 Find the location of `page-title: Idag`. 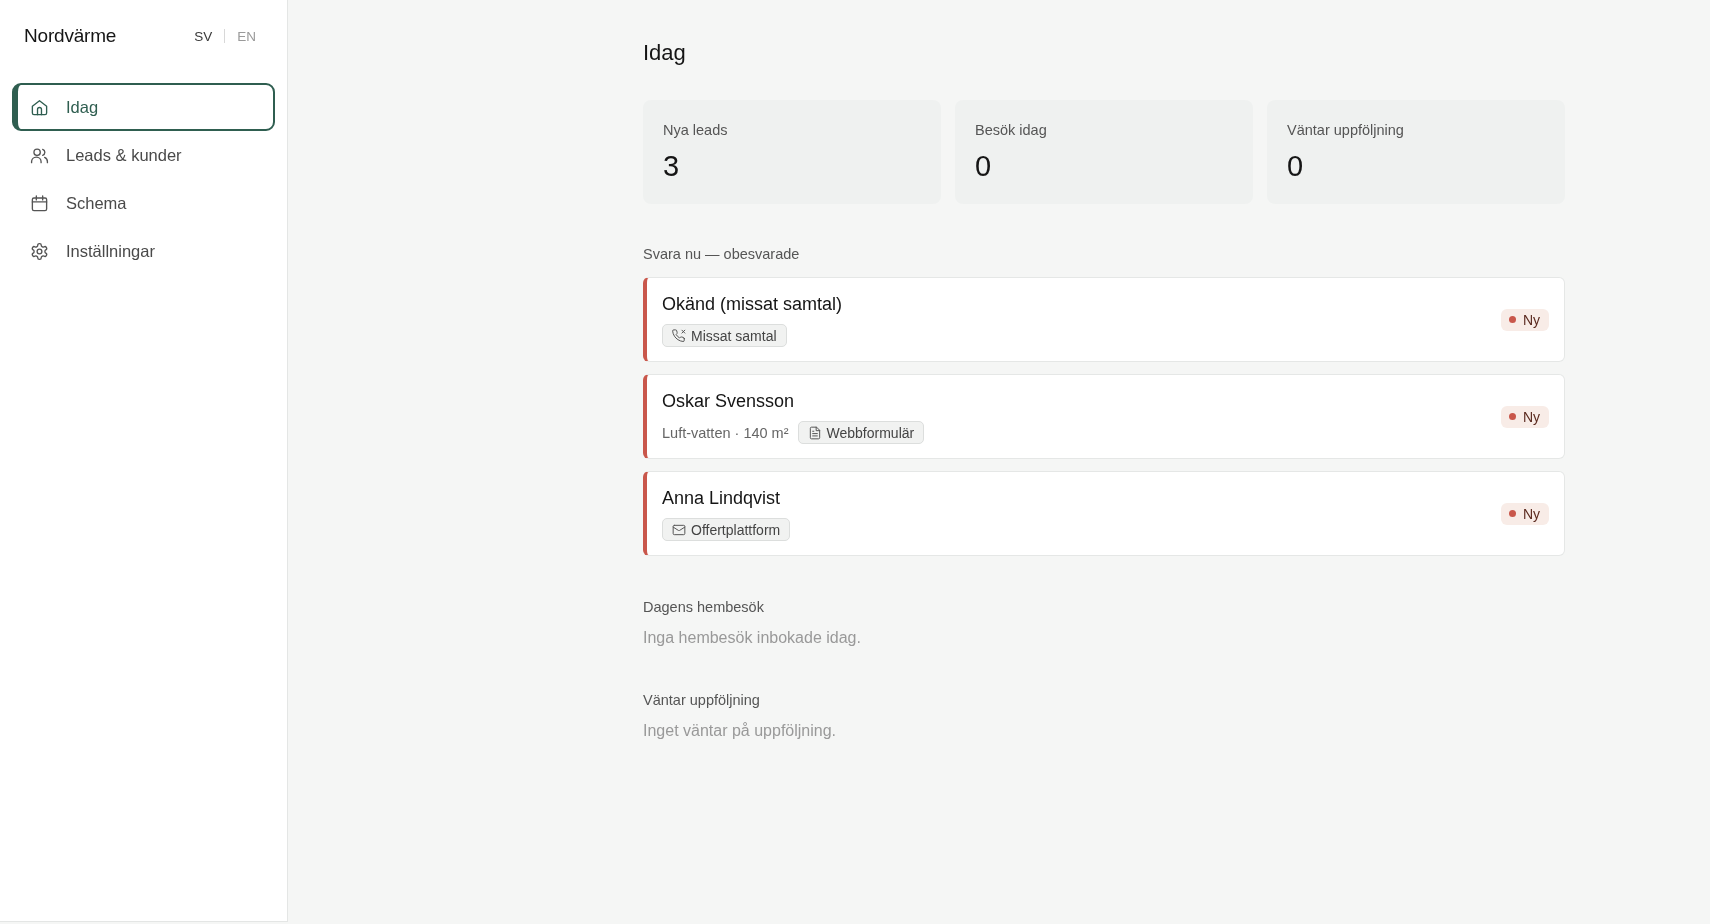

page-title: Idag is located at coordinates (665, 53).